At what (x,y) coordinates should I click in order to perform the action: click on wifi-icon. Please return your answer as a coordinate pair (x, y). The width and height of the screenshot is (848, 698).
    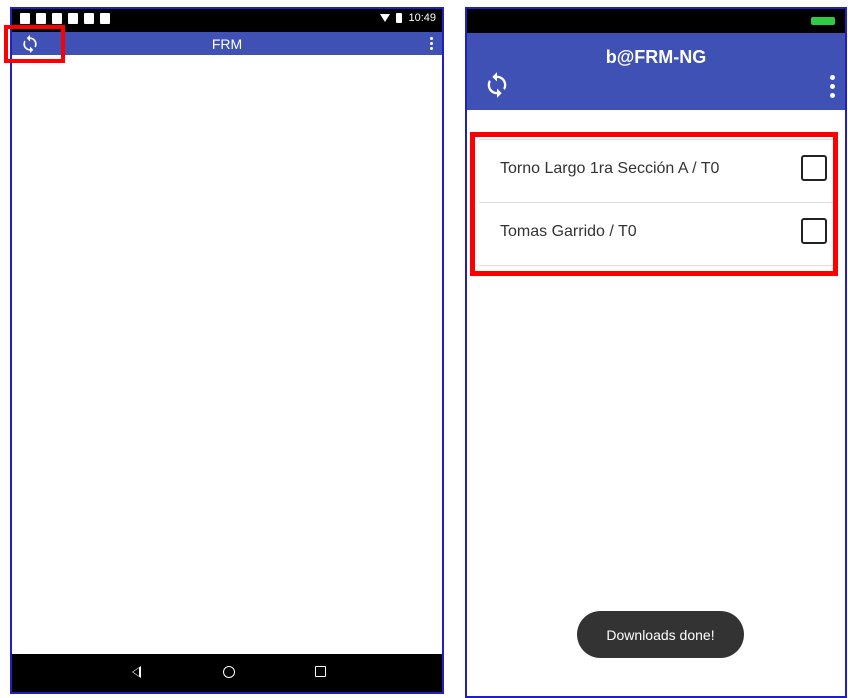
    Looking at the image, I should click on (385, 18).